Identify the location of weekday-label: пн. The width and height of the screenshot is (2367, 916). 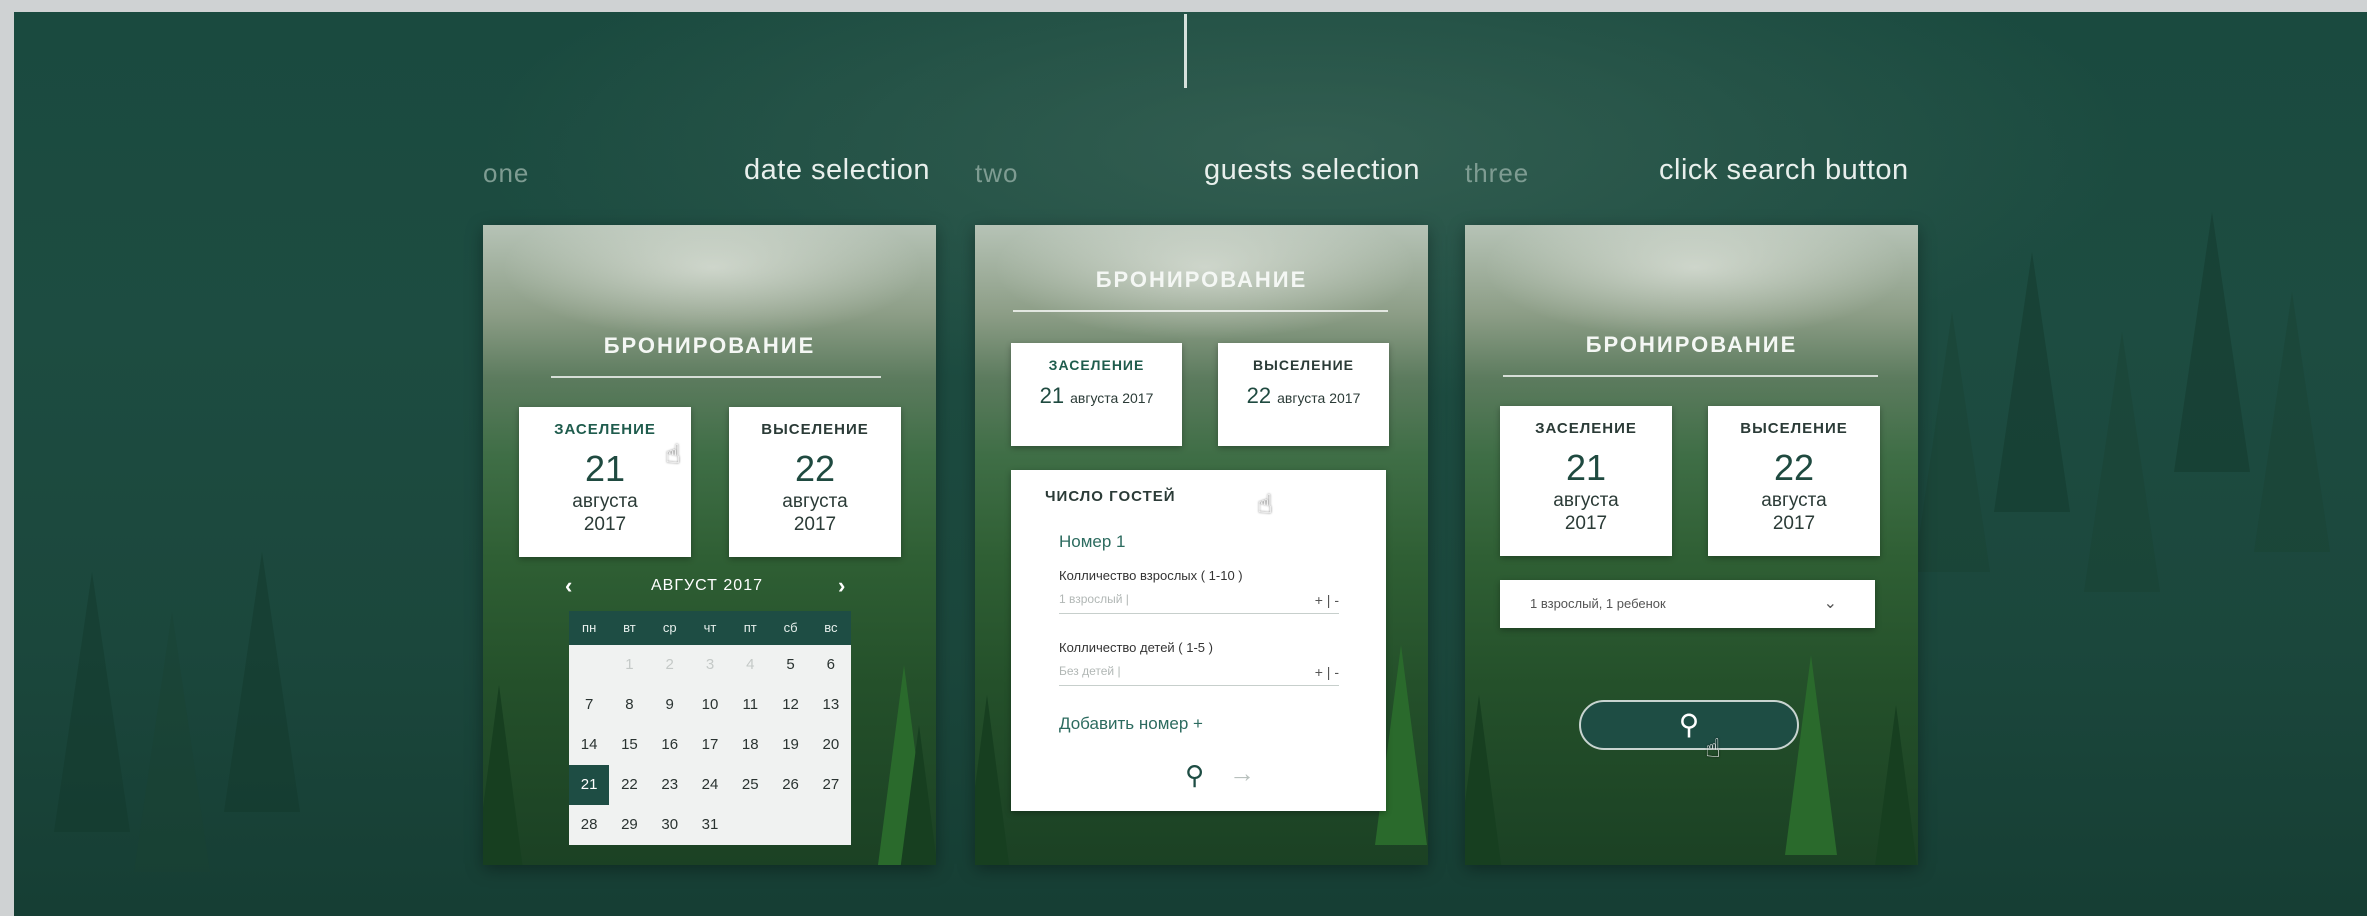
(589, 627).